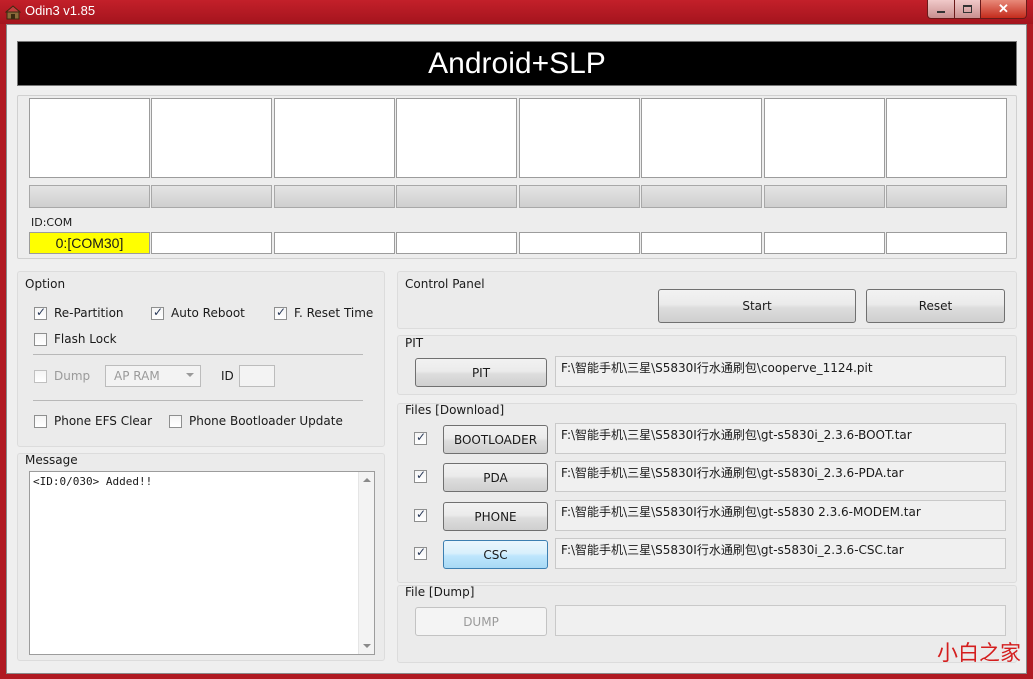 Image resolution: width=1033 pixels, height=679 pixels. Describe the element at coordinates (60, 10) in the screenshot. I see `window-title: Odin3 v1.85` at that location.